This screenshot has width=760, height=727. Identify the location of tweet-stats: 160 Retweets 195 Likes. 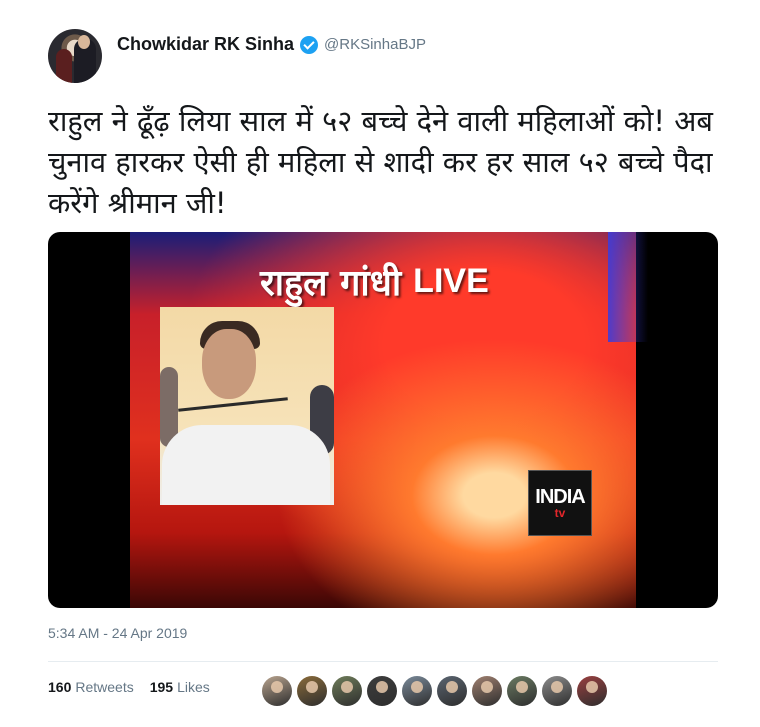
(129, 687).